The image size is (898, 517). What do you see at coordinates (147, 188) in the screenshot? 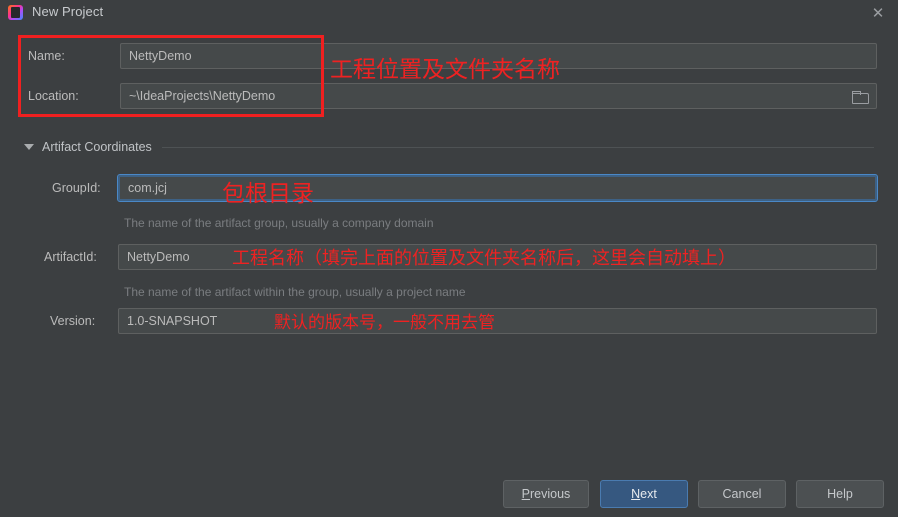
I see `groupid-input-value: com.jcj` at bounding box center [147, 188].